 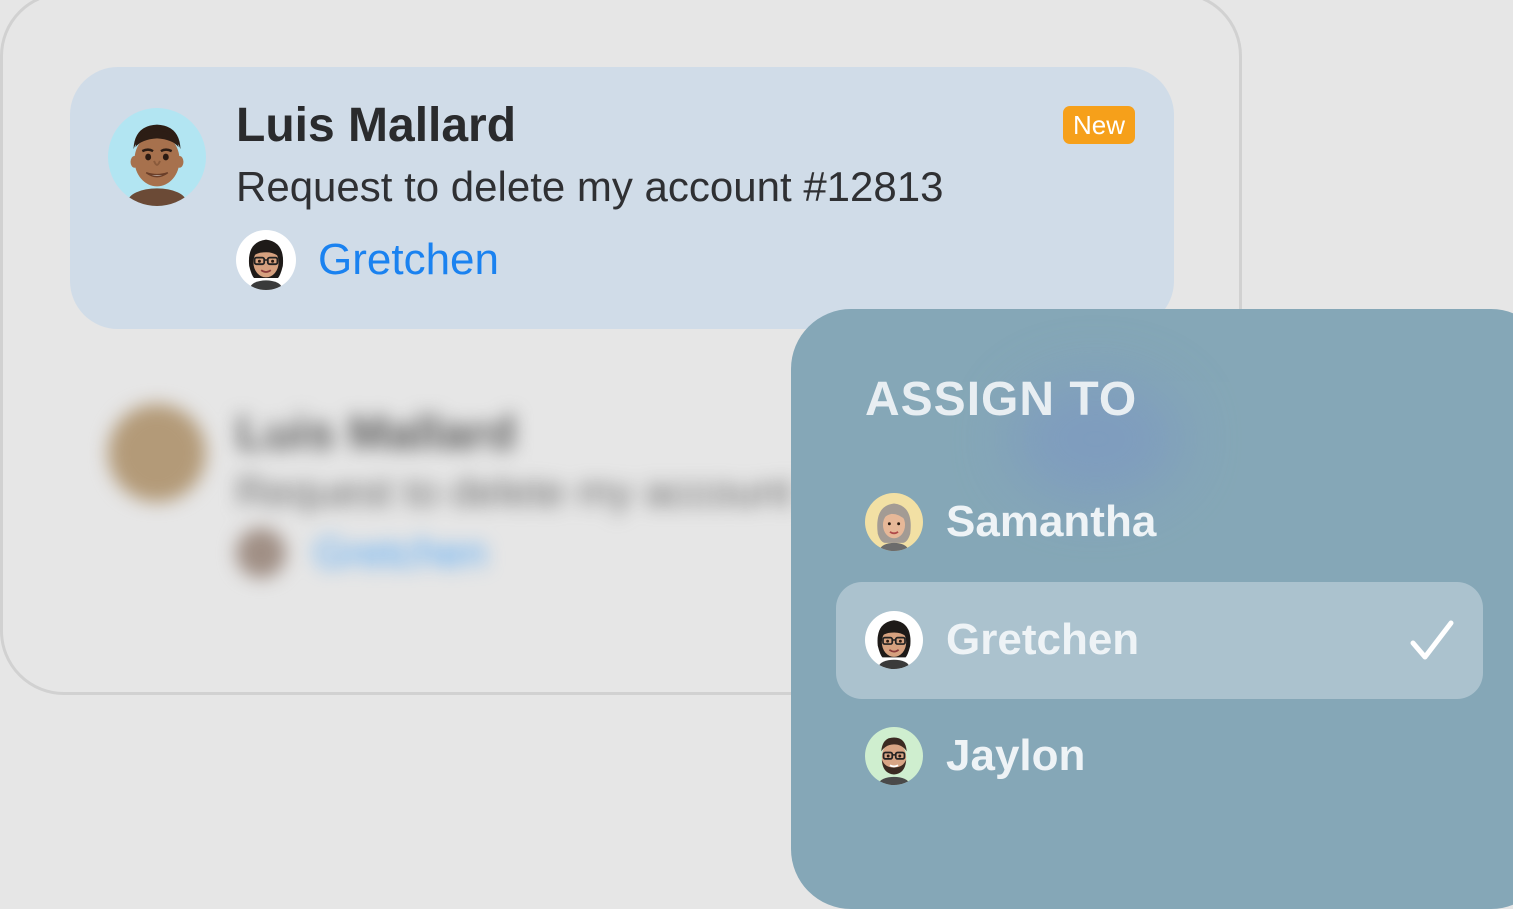 What do you see at coordinates (157, 165) in the screenshot?
I see `man-memoji-icon` at bounding box center [157, 165].